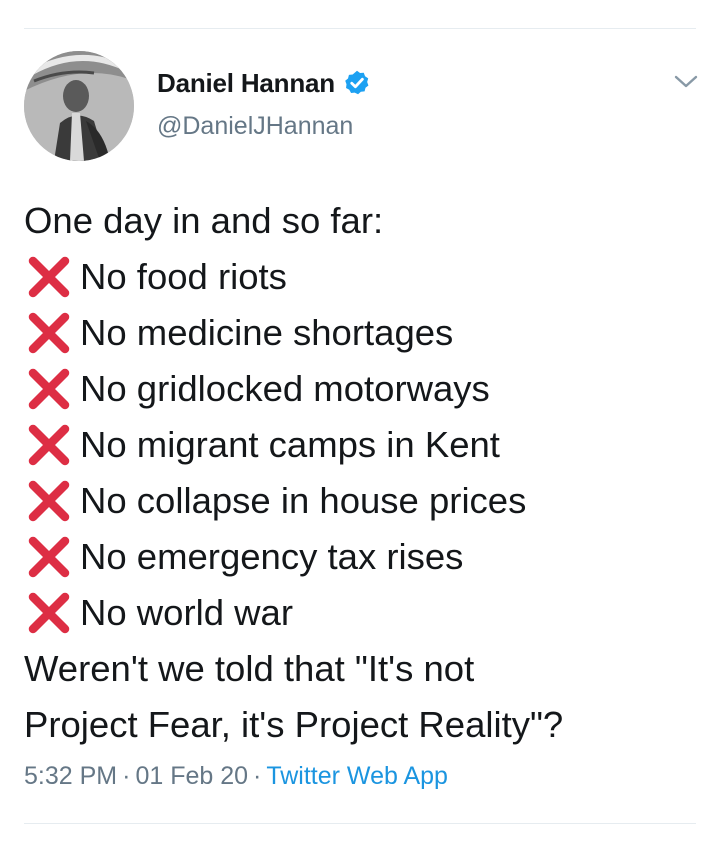 This screenshot has height=851, width=720. What do you see at coordinates (204, 220) in the screenshot?
I see `tweet-intro: One day in and so far:` at bounding box center [204, 220].